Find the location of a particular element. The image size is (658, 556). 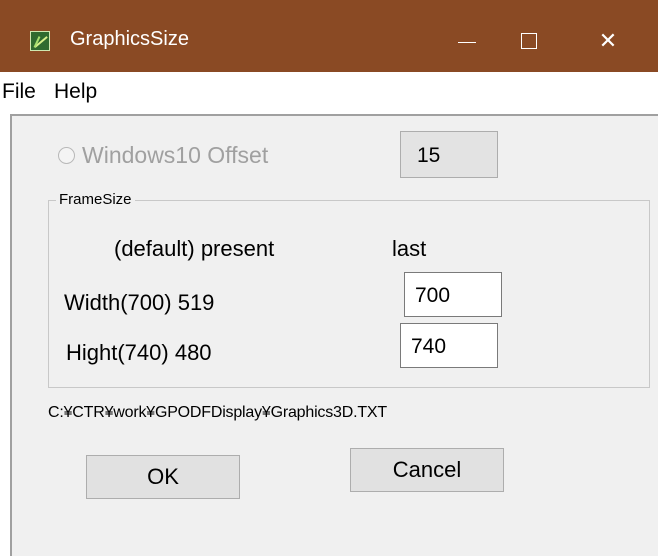

windows10-offset-label: Windows10 Offset is located at coordinates (175, 155).